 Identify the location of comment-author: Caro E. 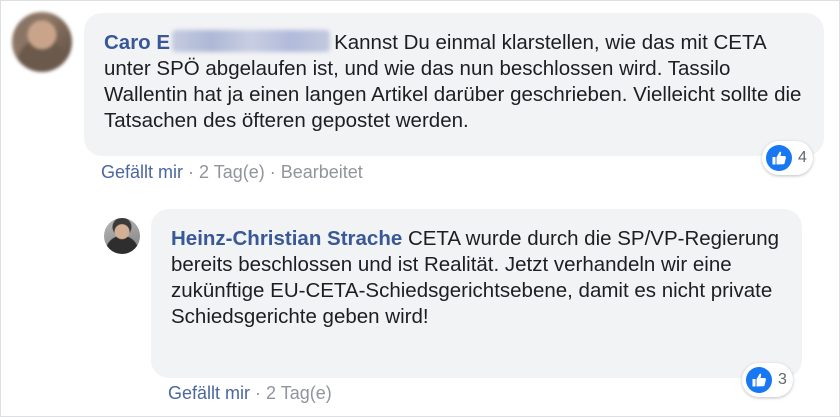
(137, 42).